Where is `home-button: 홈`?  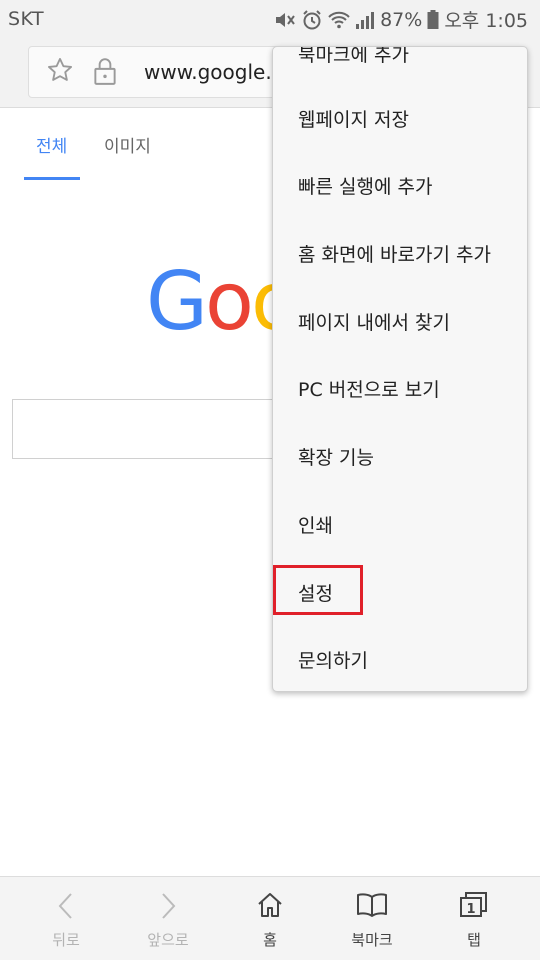
home-button: 홈 is located at coordinates (270, 918).